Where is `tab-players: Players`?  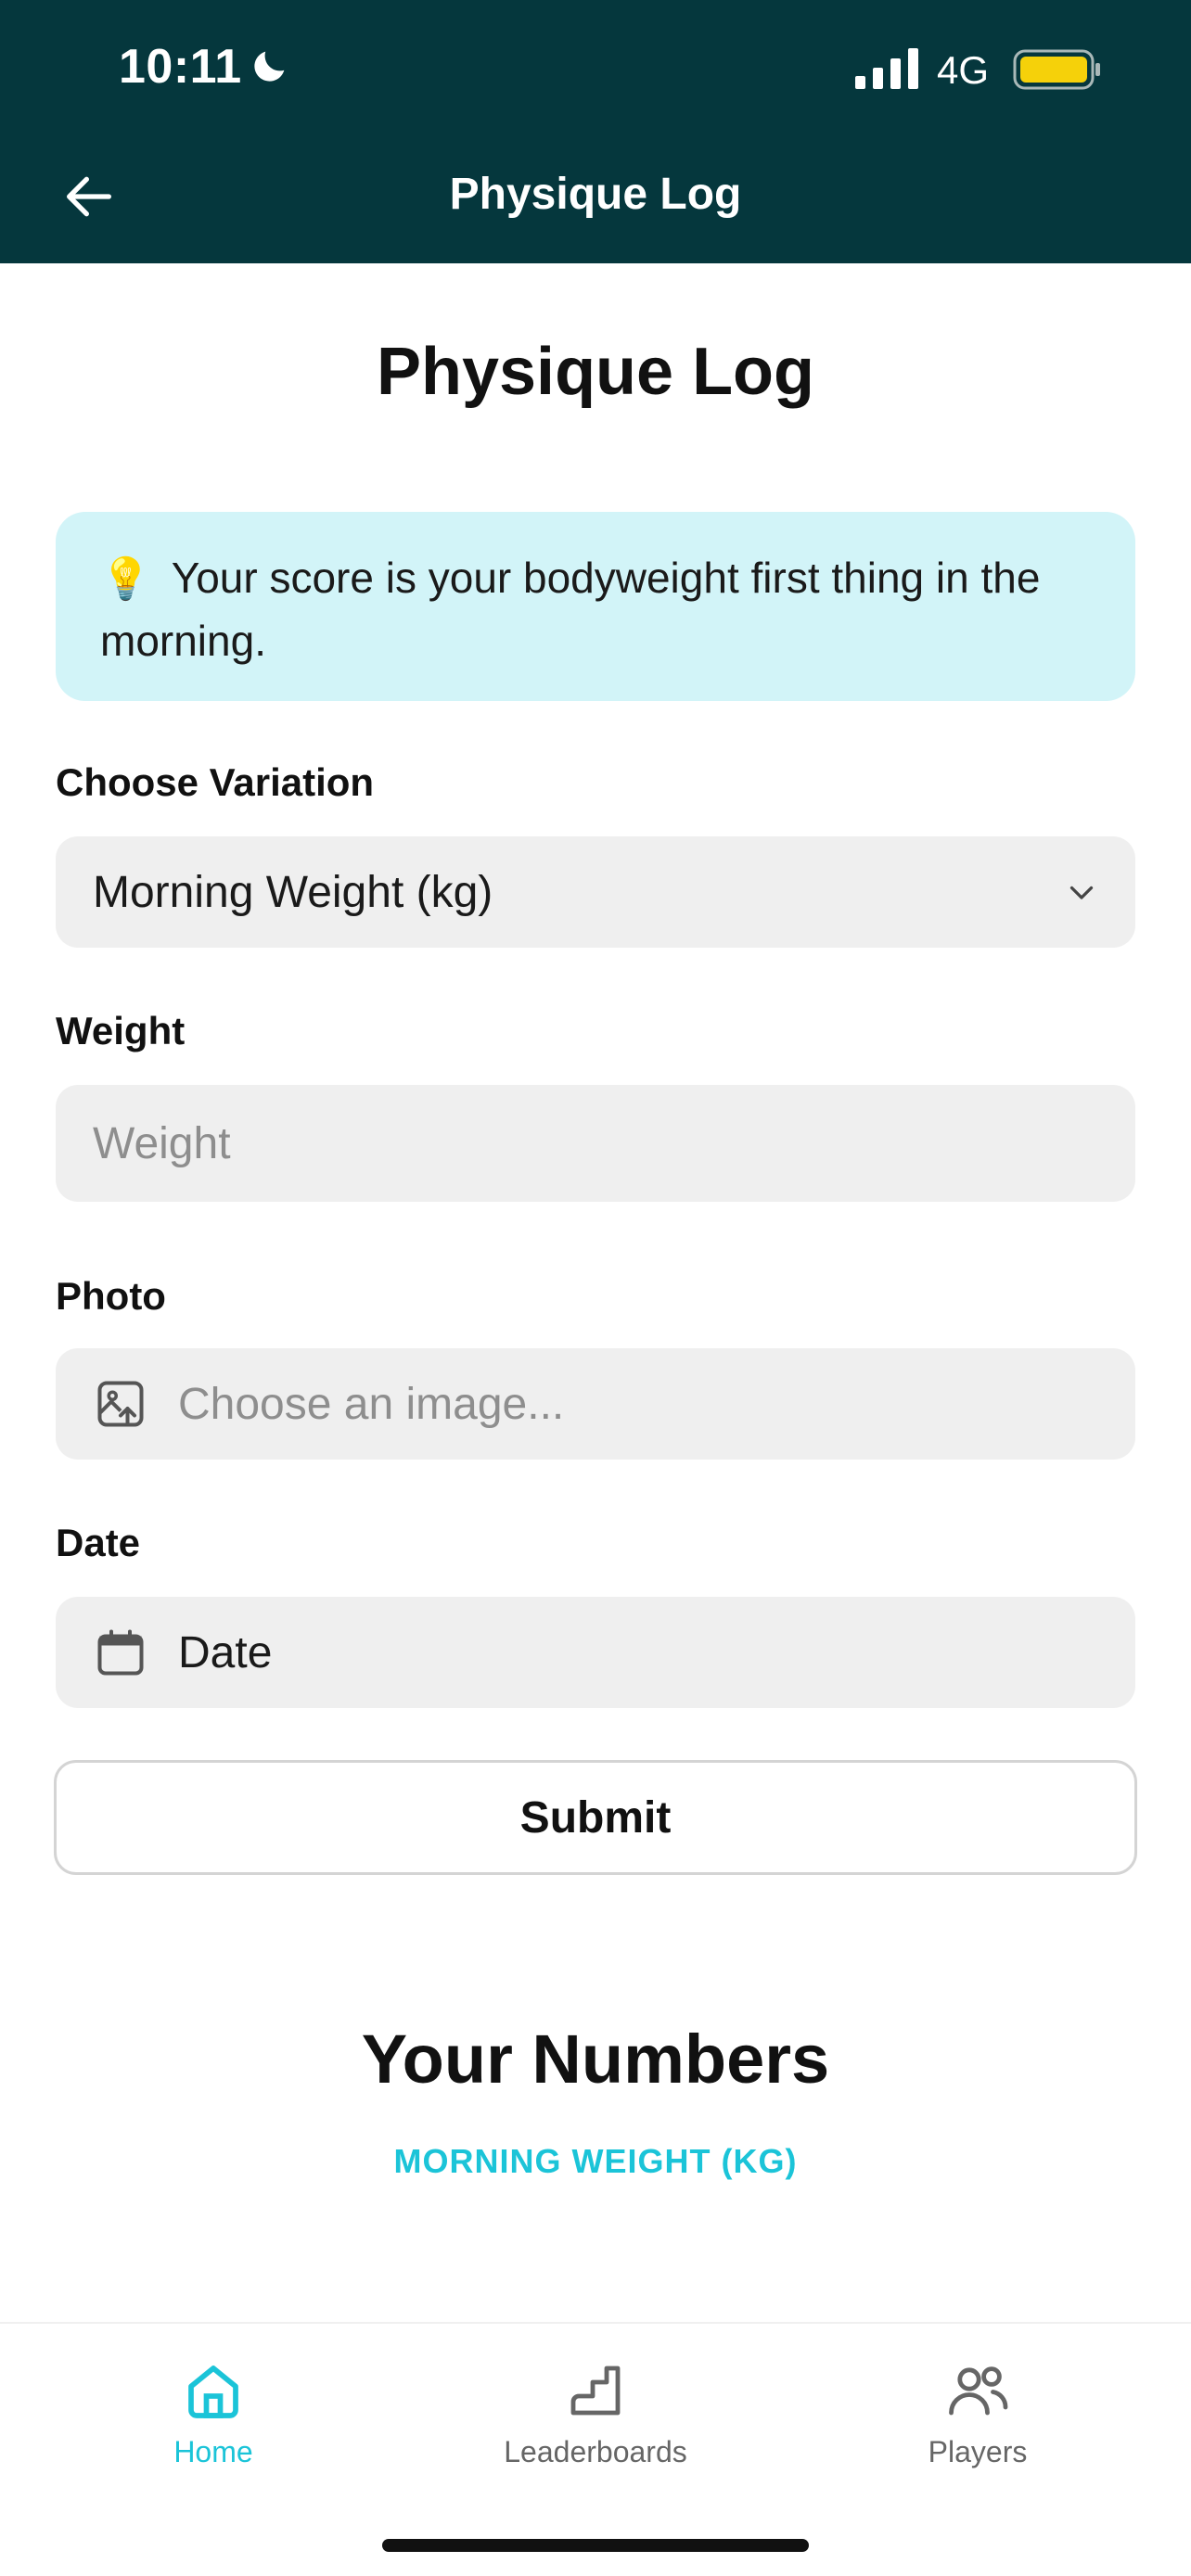
tab-players: Players is located at coordinates (978, 2426).